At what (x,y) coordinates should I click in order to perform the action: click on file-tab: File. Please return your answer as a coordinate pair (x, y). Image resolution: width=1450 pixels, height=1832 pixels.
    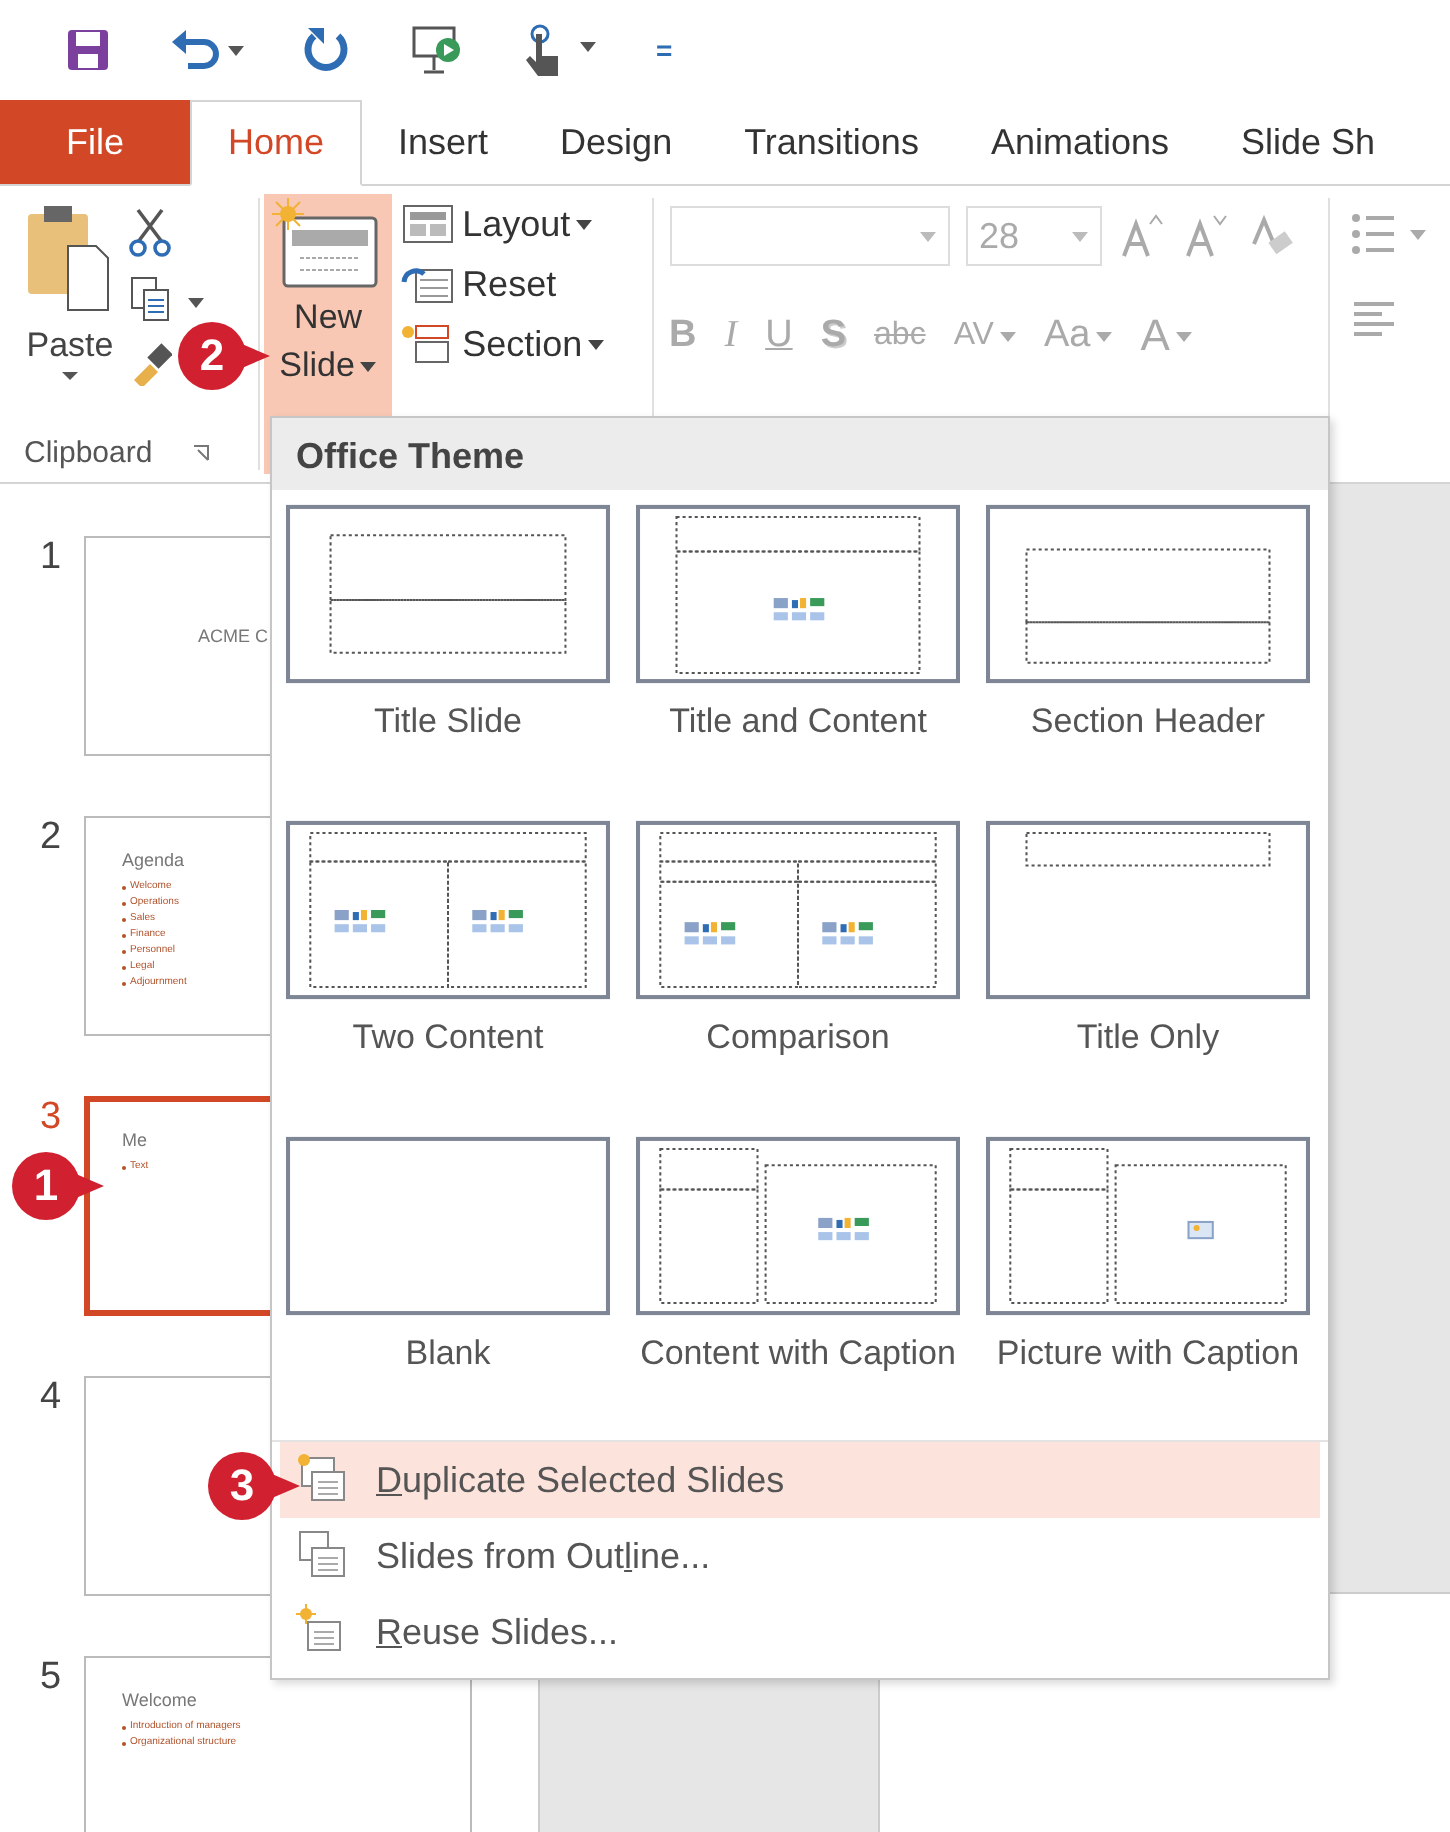
    Looking at the image, I should click on (95, 142).